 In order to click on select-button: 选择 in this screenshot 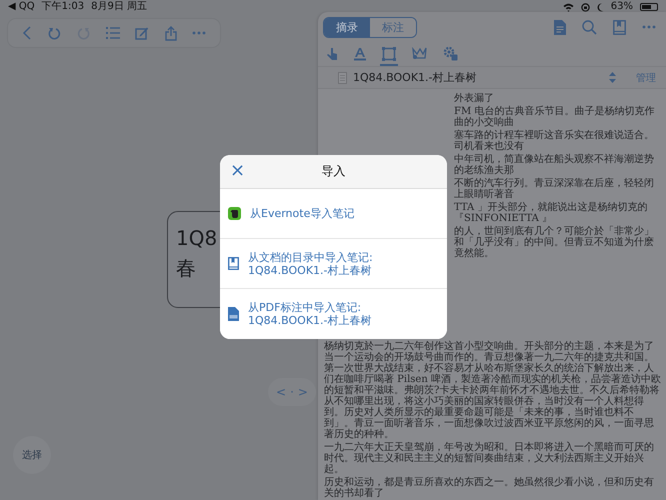, I will do `click(32, 455)`.